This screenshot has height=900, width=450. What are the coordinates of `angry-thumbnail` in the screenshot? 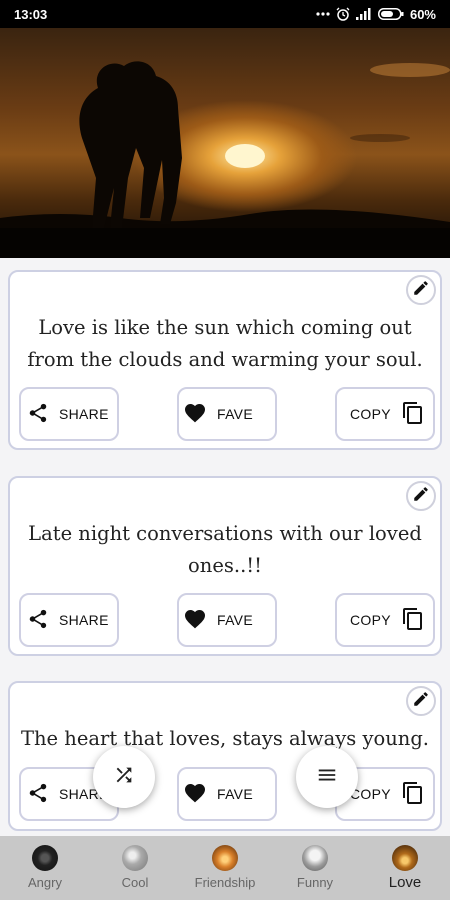 It's located at (45, 858).